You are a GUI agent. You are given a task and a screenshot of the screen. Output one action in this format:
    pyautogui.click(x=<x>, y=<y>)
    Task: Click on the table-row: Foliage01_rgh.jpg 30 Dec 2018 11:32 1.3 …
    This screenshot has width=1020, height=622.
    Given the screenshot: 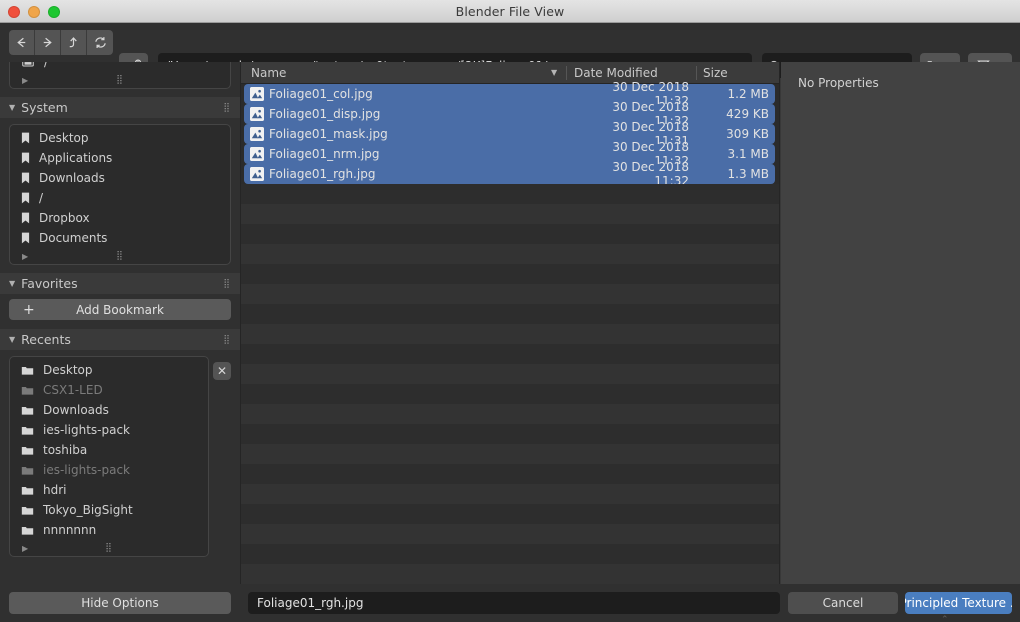 What is the action you would take?
    pyautogui.click(x=509, y=174)
    